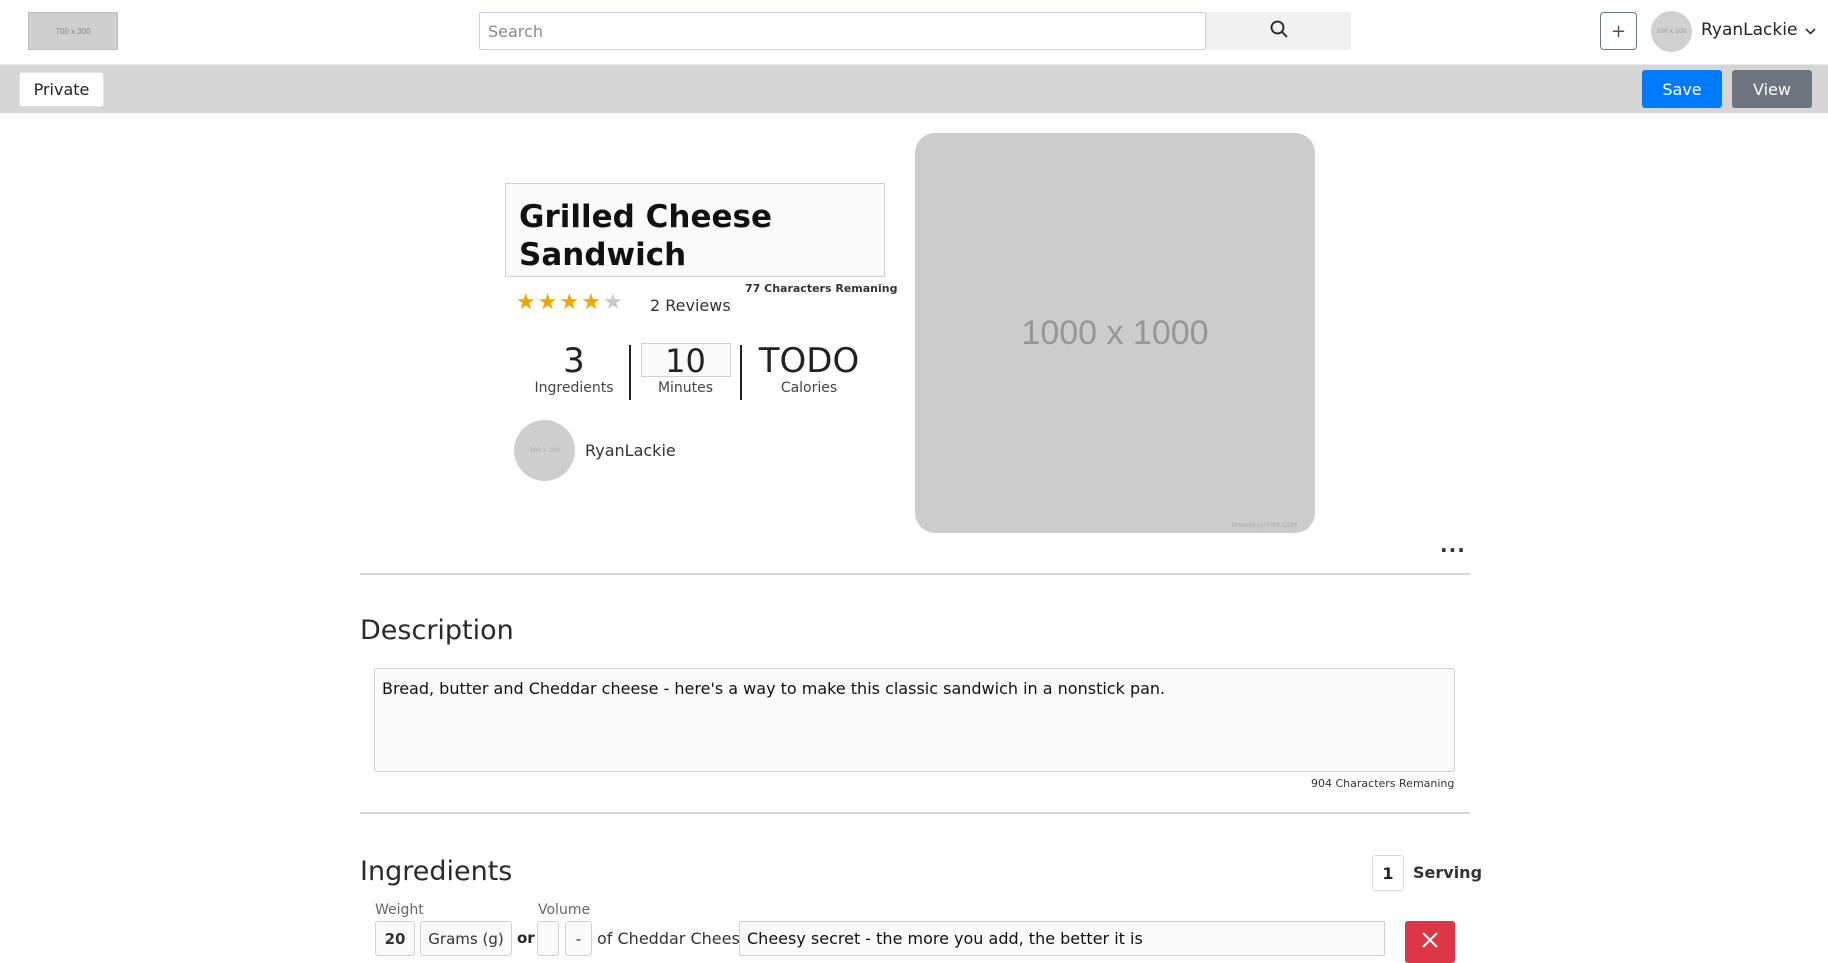 The width and height of the screenshot is (1828, 963). I want to click on description-heading: Description, so click(437, 630).